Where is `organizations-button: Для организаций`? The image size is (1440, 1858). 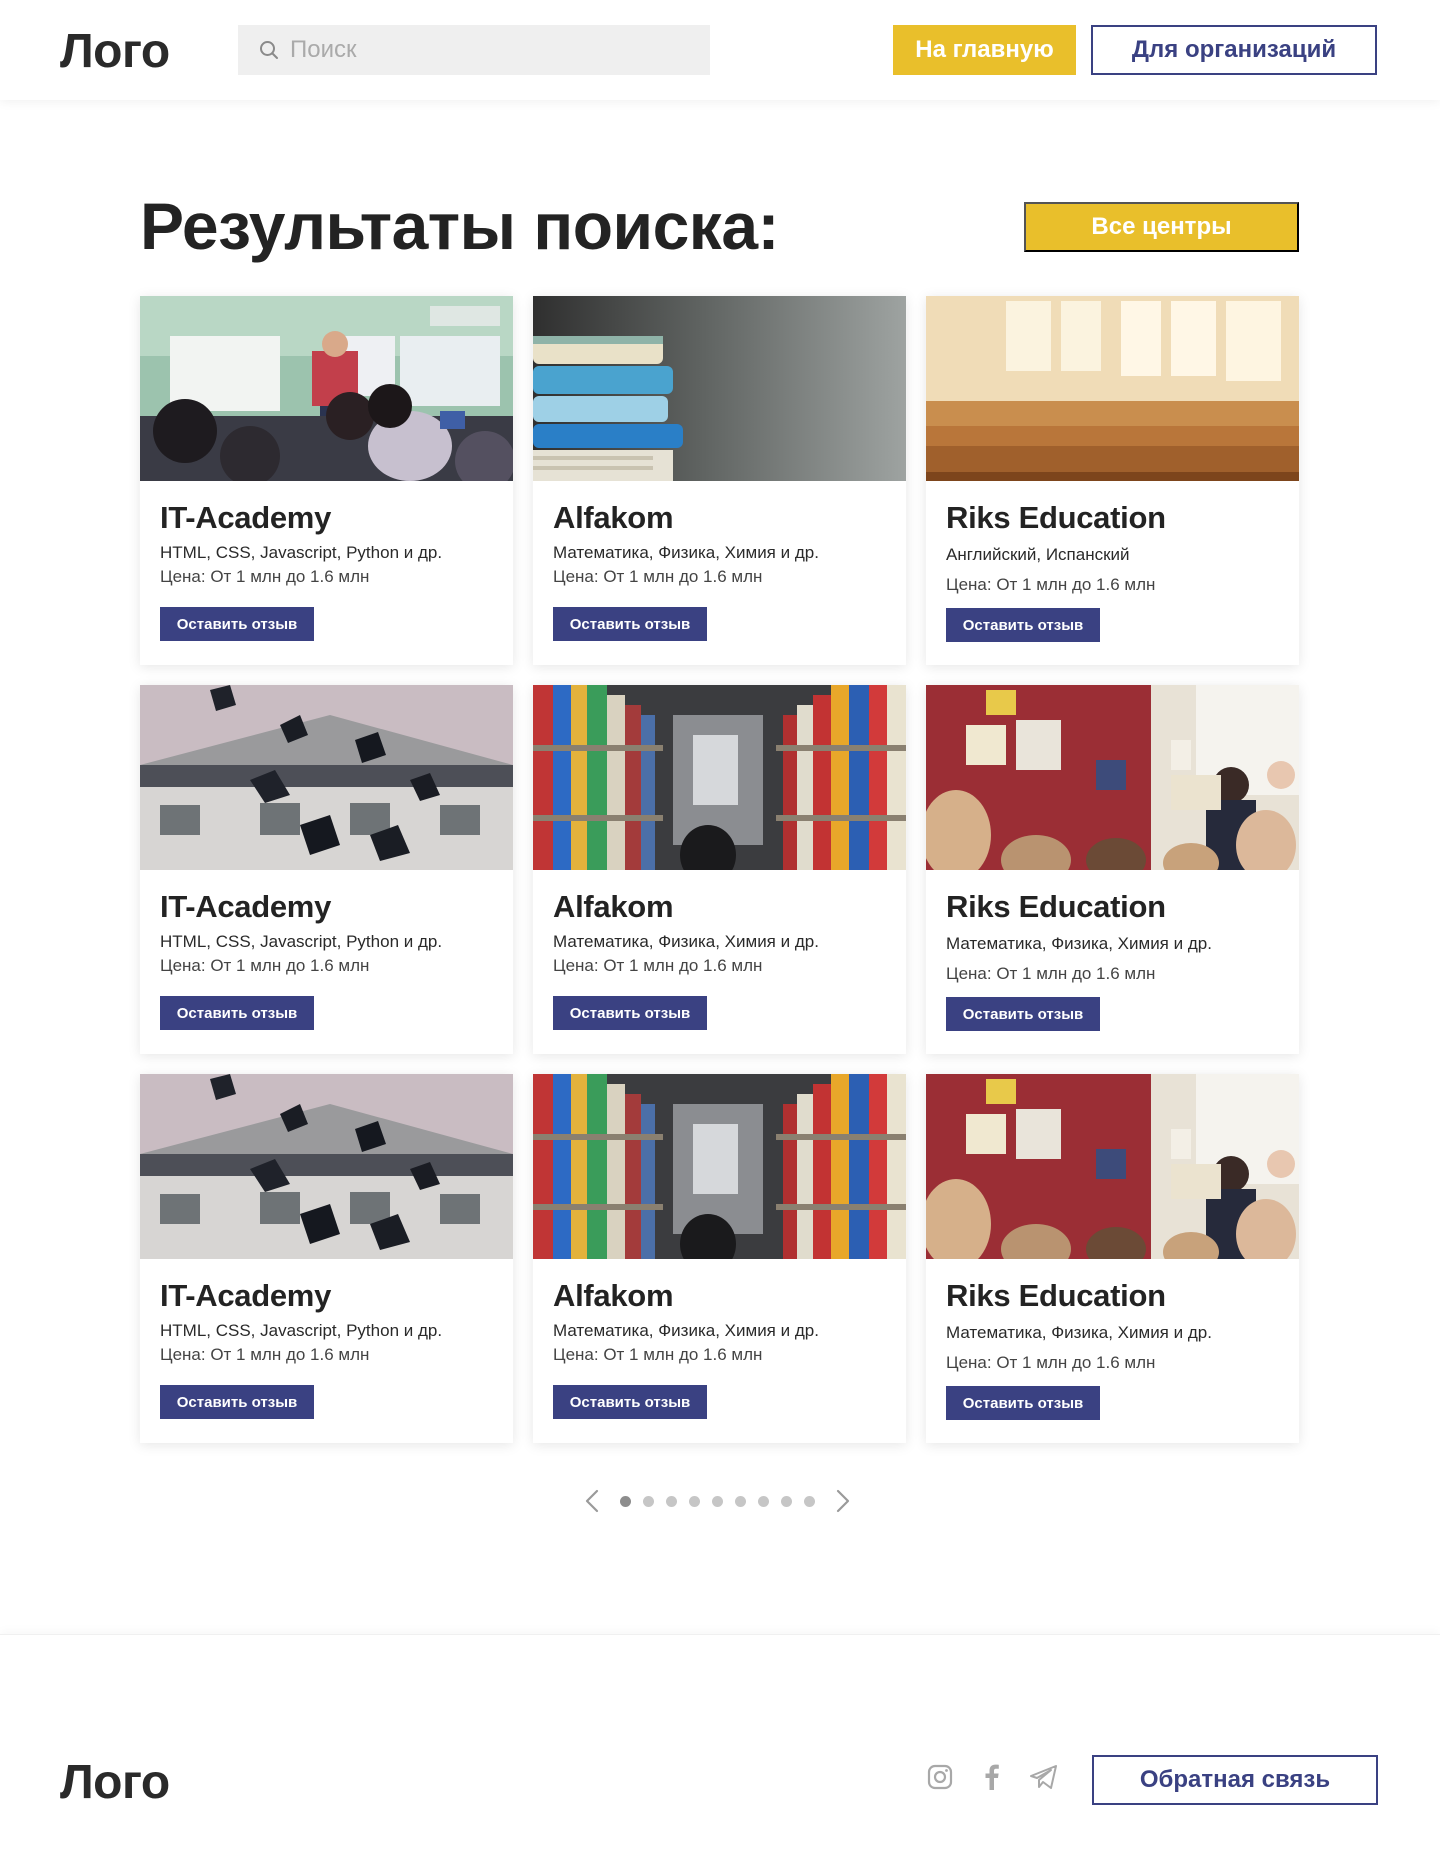 organizations-button: Для организаций is located at coordinates (1234, 50).